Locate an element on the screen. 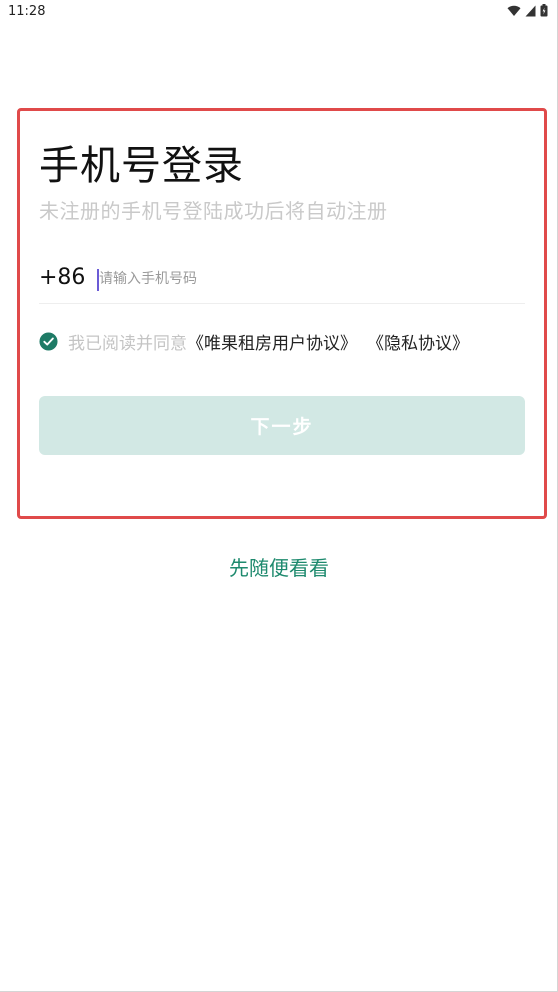 This screenshot has width=558, height=992. user-agreement-link: 《唯果租房用户协议》 is located at coordinates (272, 341).